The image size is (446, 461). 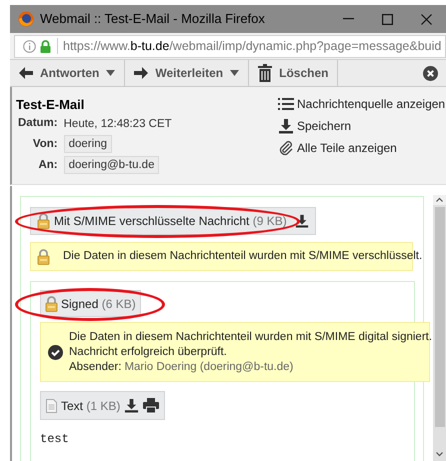 What do you see at coordinates (98, 304) in the screenshot?
I see `part-title: Signed (6 KB)` at bounding box center [98, 304].